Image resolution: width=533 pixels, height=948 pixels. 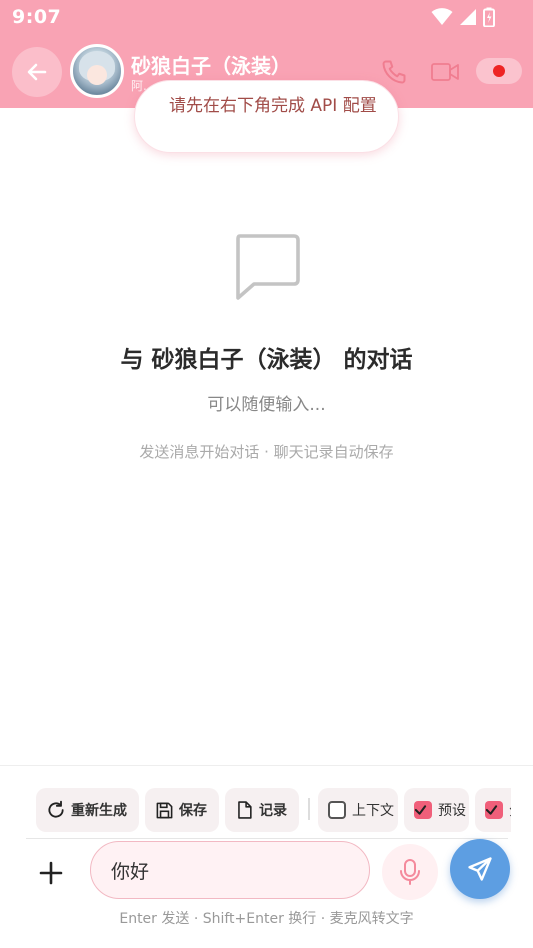 What do you see at coordinates (56, 809) in the screenshot?
I see `refresh-icon` at bounding box center [56, 809].